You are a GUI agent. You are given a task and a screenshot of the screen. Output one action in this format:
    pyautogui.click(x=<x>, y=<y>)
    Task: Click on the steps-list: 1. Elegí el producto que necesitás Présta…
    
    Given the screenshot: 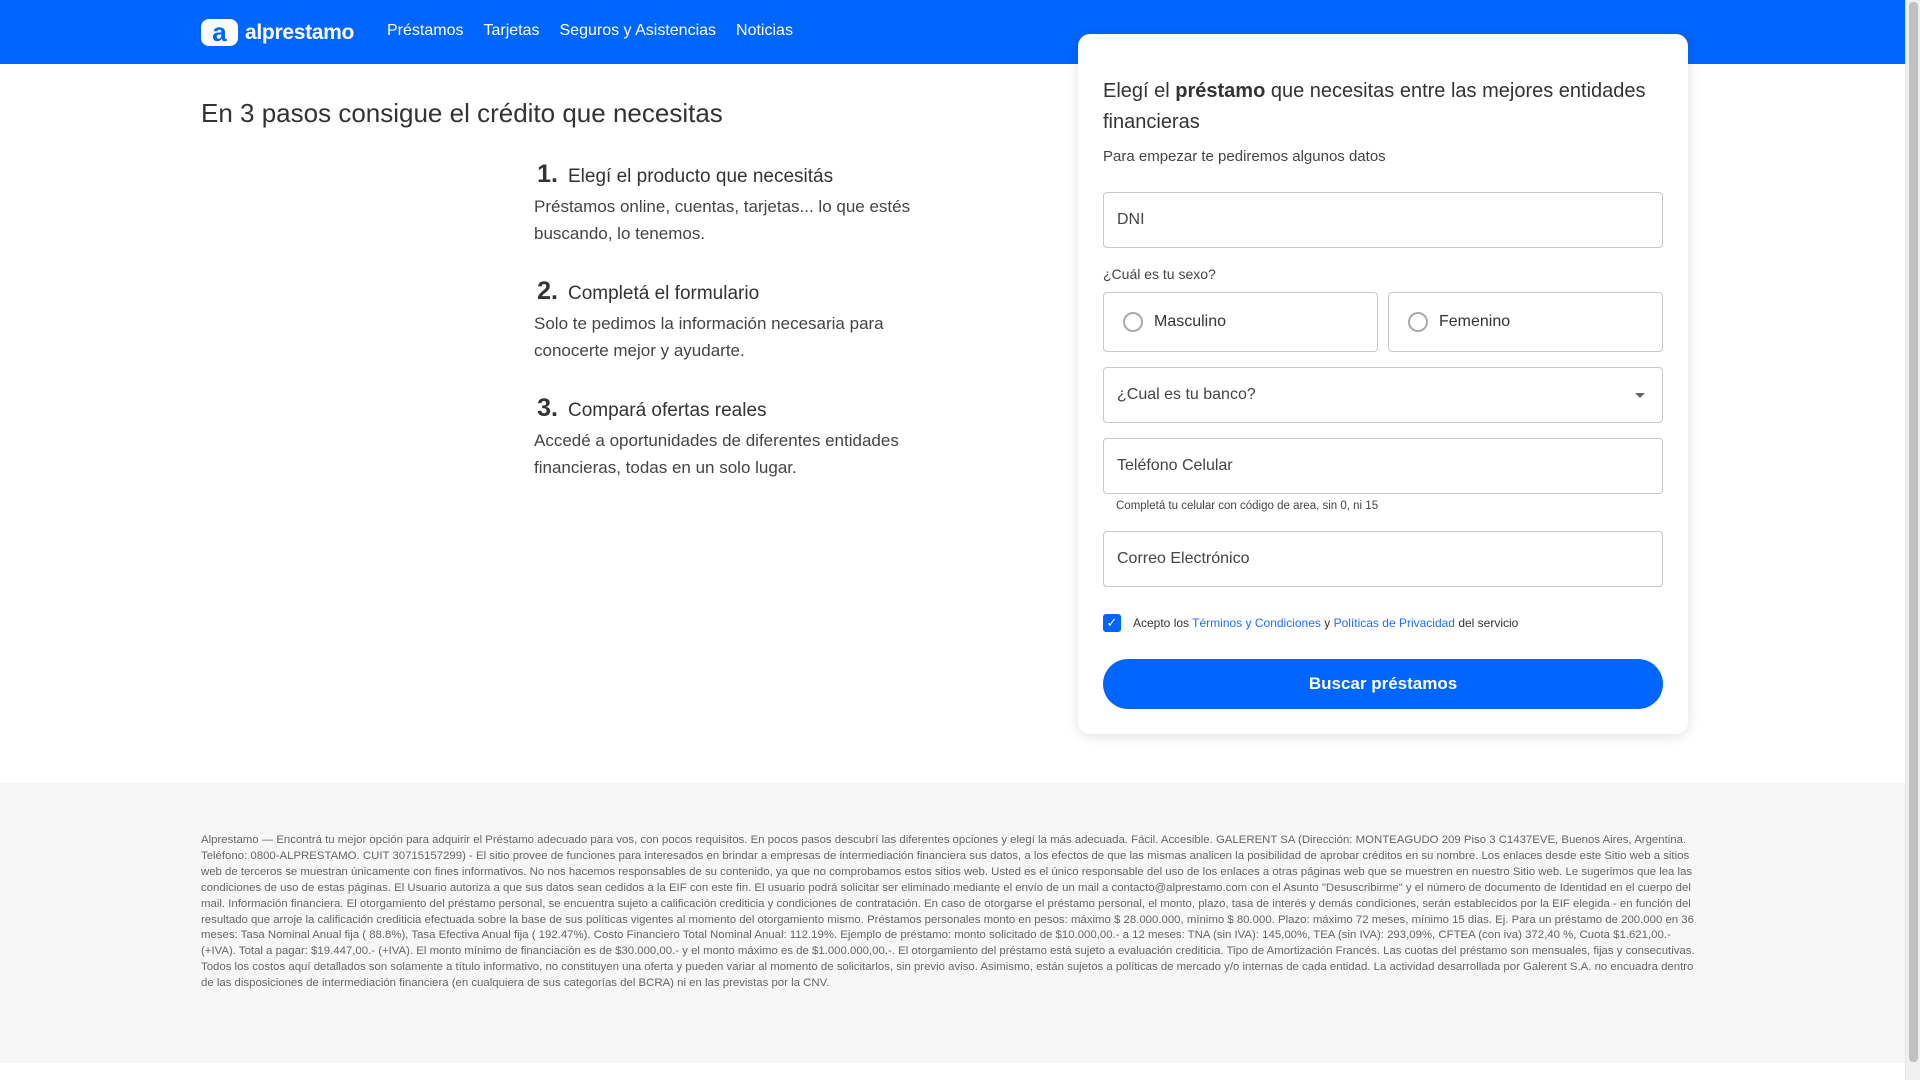 What is the action you would take?
    pyautogui.click(x=744, y=335)
    